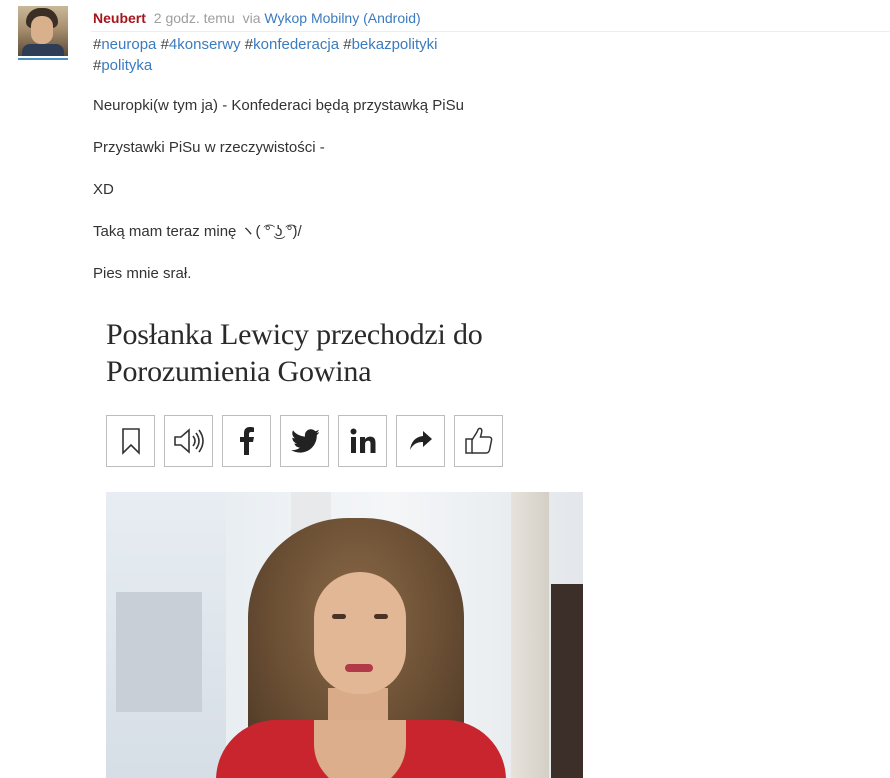 This screenshot has width=890, height=778. I want to click on post-line-3: XD, so click(103, 189).